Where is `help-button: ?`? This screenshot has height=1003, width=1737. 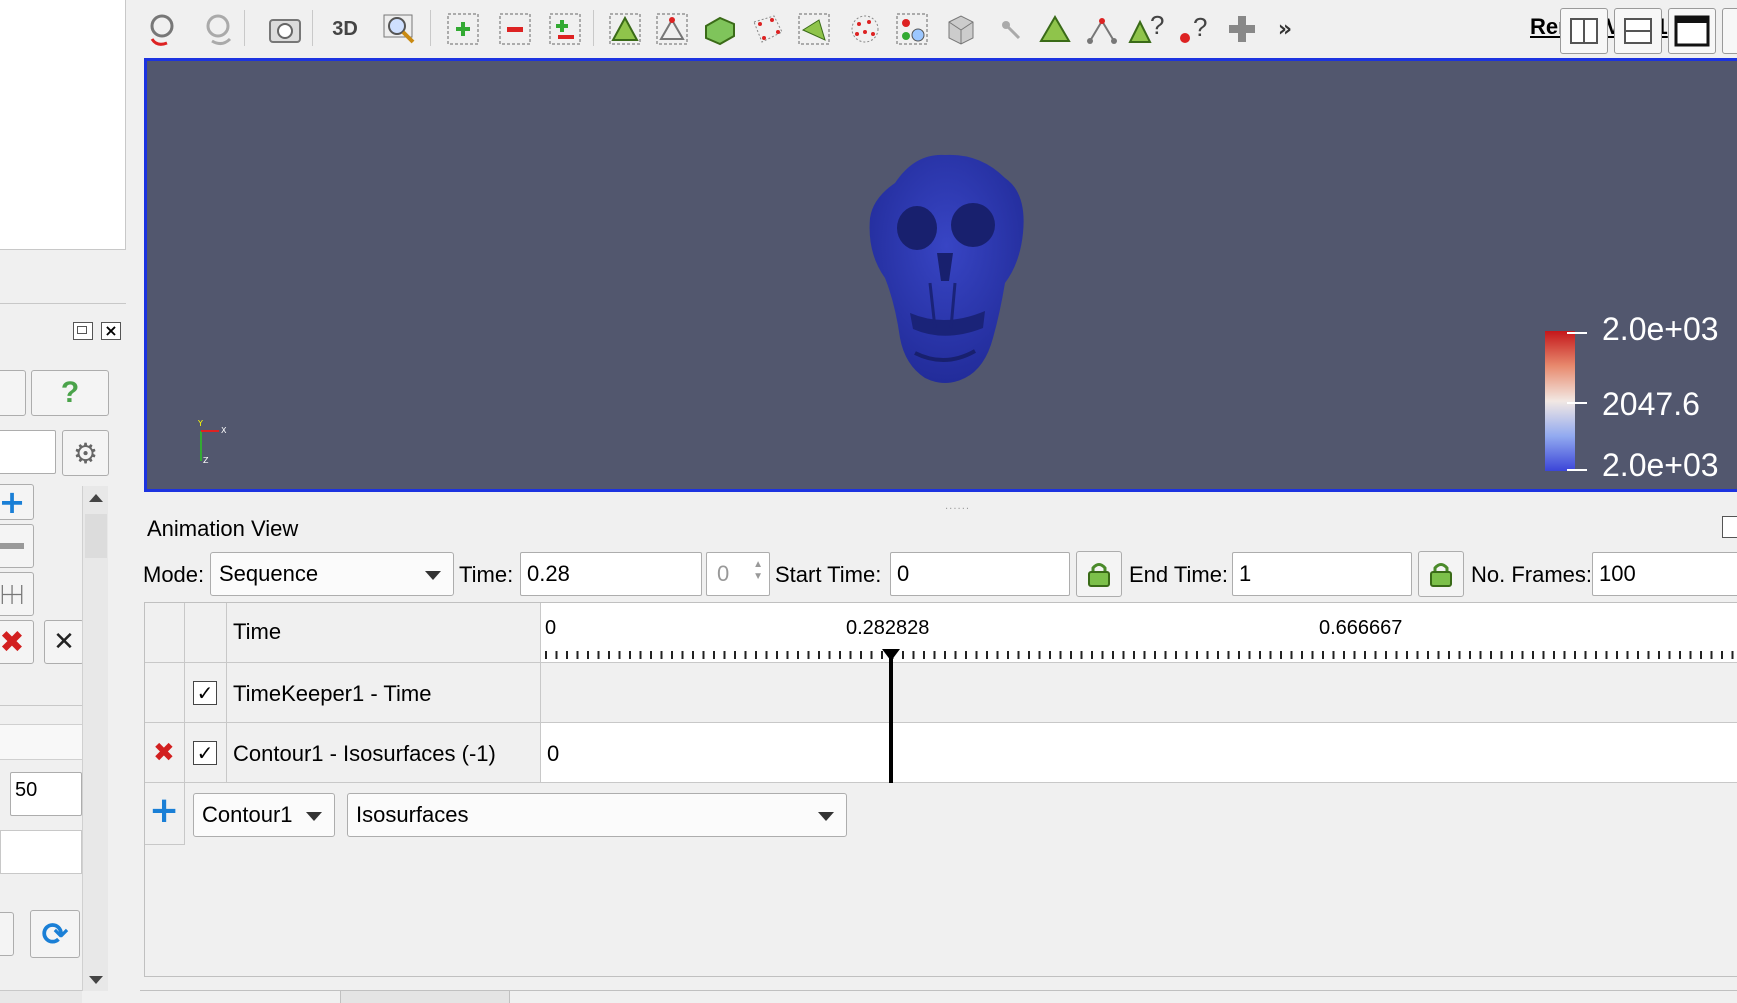
help-button: ? is located at coordinates (70, 393).